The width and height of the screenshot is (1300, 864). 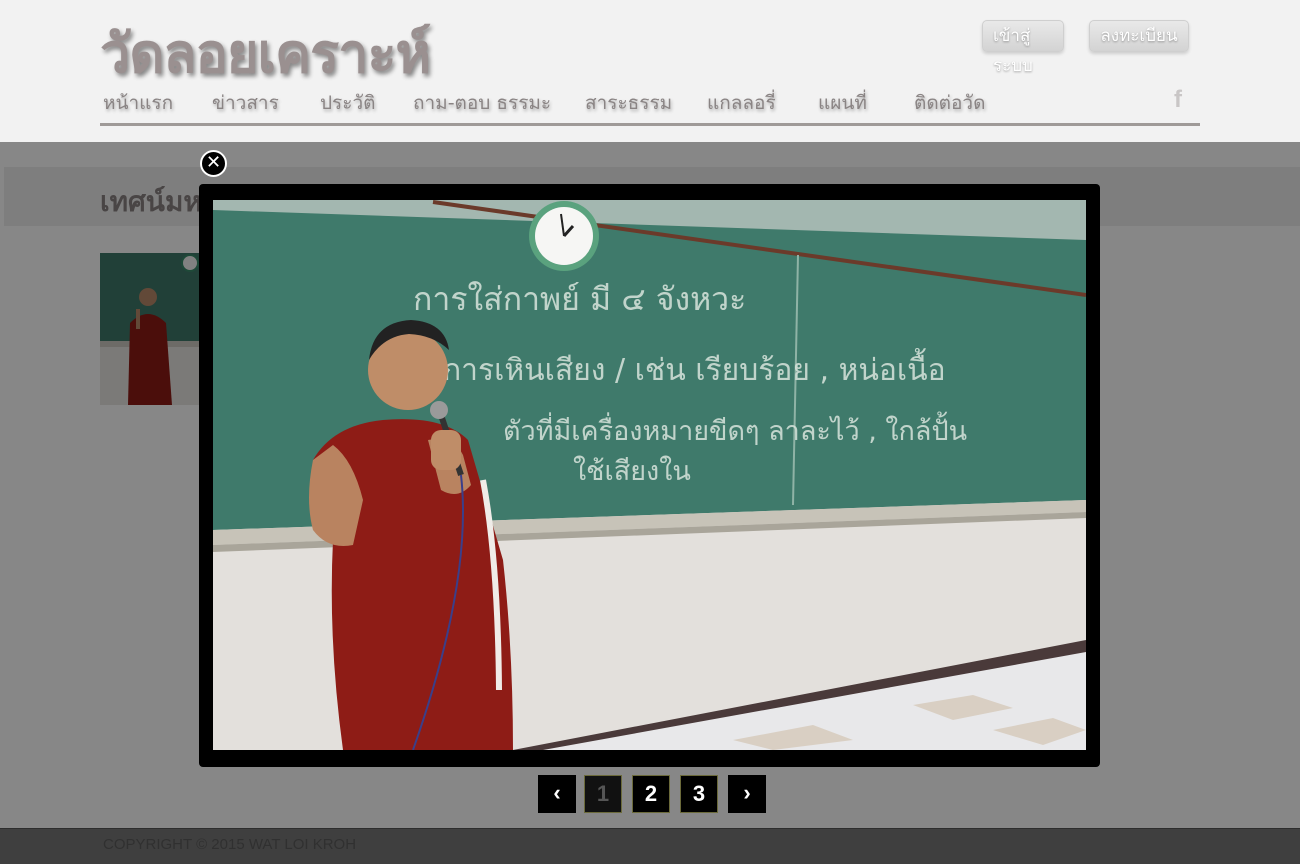 I want to click on close-icon: ✕, so click(x=213, y=162).